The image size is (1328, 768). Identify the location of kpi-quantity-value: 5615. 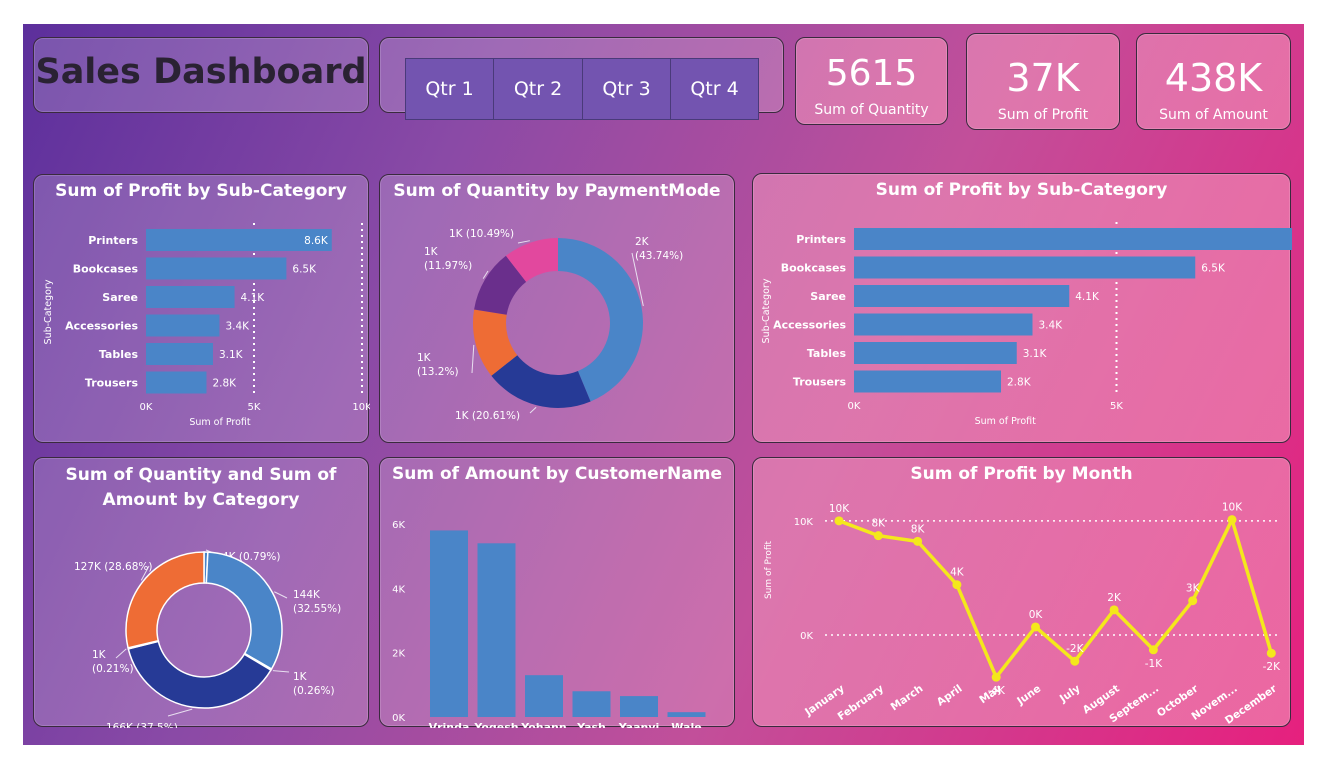
(871, 73).